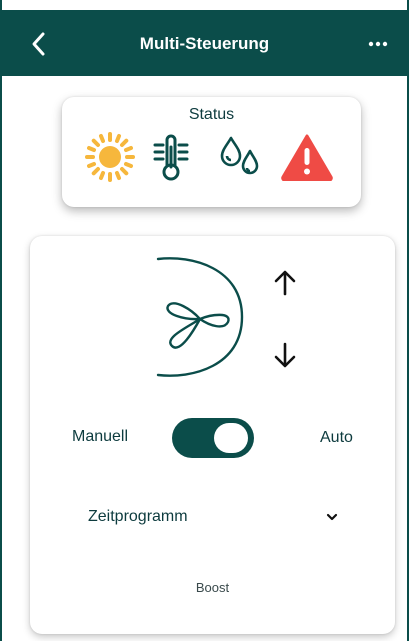 This screenshot has height=641, width=409. What do you see at coordinates (213, 438) in the screenshot?
I see `mode-toggle` at bounding box center [213, 438].